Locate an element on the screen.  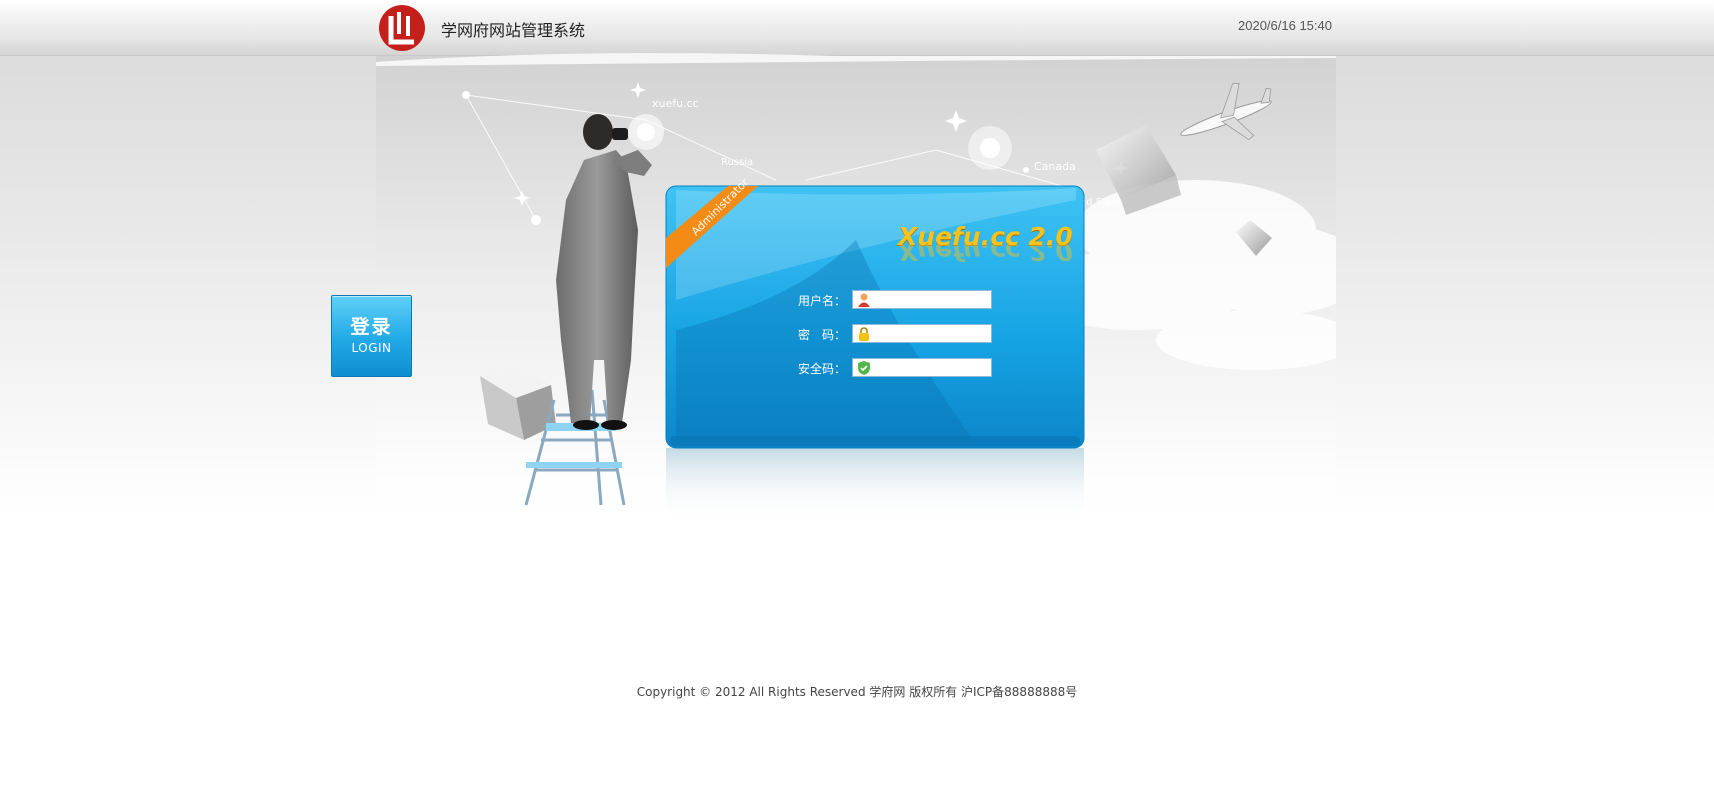
site-logo-icon is located at coordinates (402, 28).